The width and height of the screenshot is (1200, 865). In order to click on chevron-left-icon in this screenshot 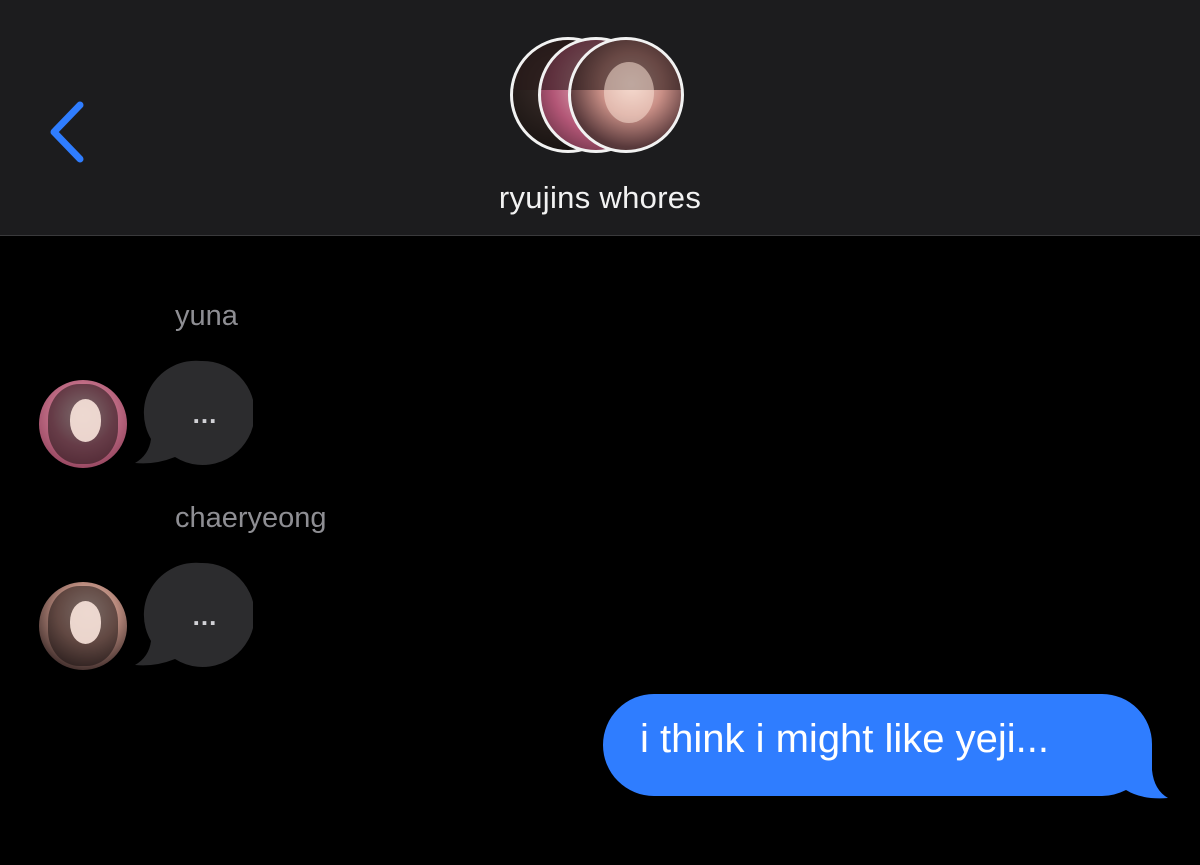, I will do `click(67, 132)`.